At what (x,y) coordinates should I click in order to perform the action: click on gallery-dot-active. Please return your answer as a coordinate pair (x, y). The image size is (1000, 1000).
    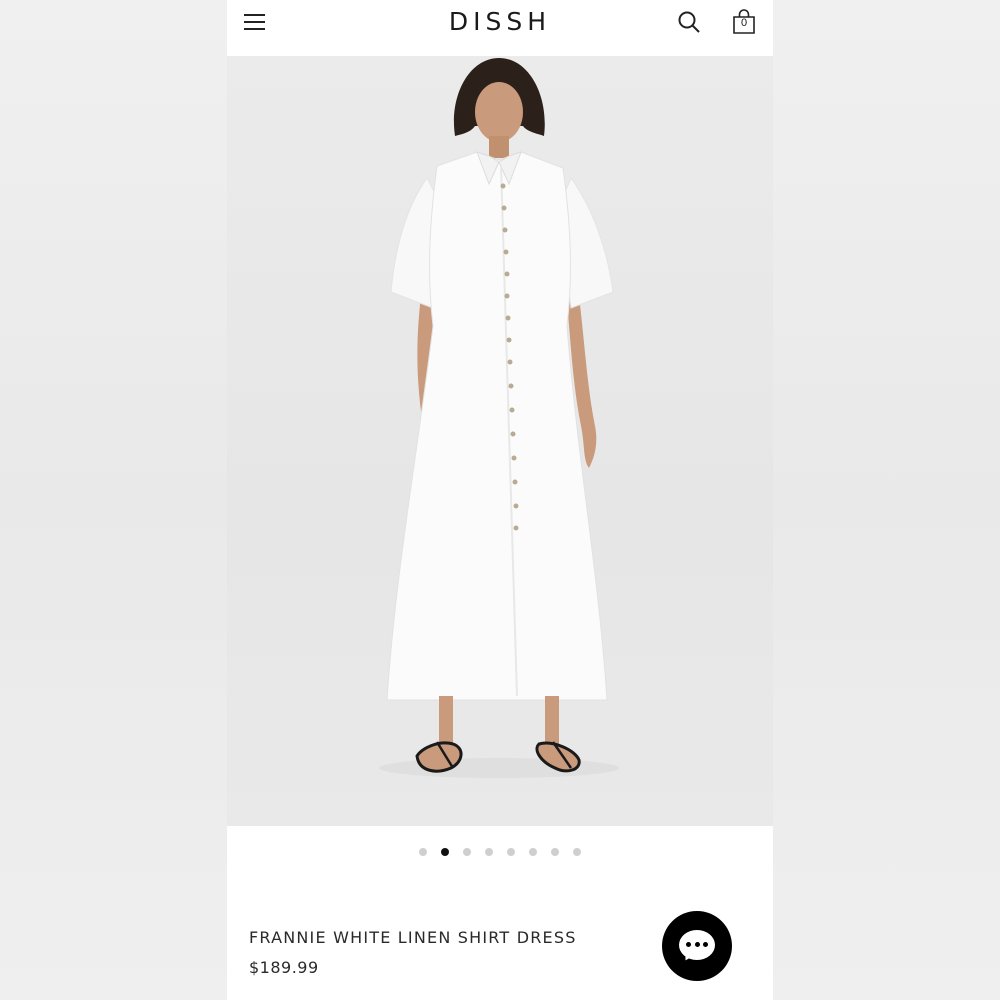
    Looking at the image, I should click on (445, 852).